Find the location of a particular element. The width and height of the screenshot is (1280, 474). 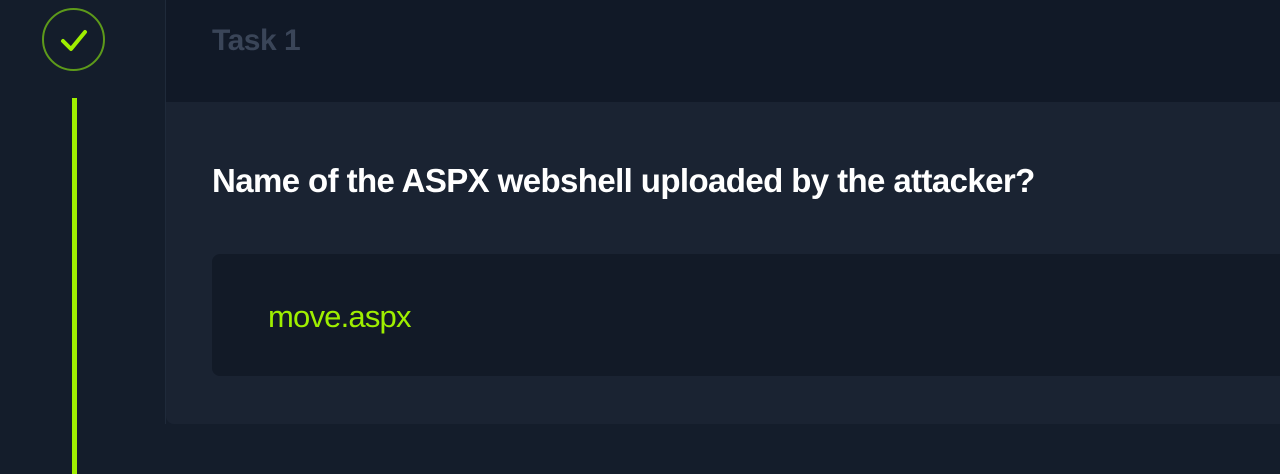

checkmark-icon is located at coordinates (73, 40).